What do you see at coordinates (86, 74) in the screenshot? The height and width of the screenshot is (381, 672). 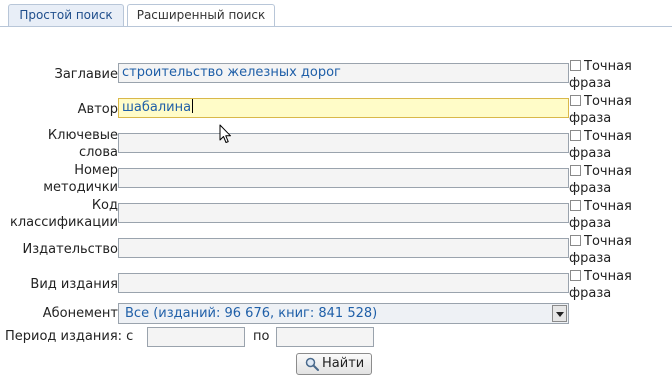 I see `title-label: Заглавие` at bounding box center [86, 74].